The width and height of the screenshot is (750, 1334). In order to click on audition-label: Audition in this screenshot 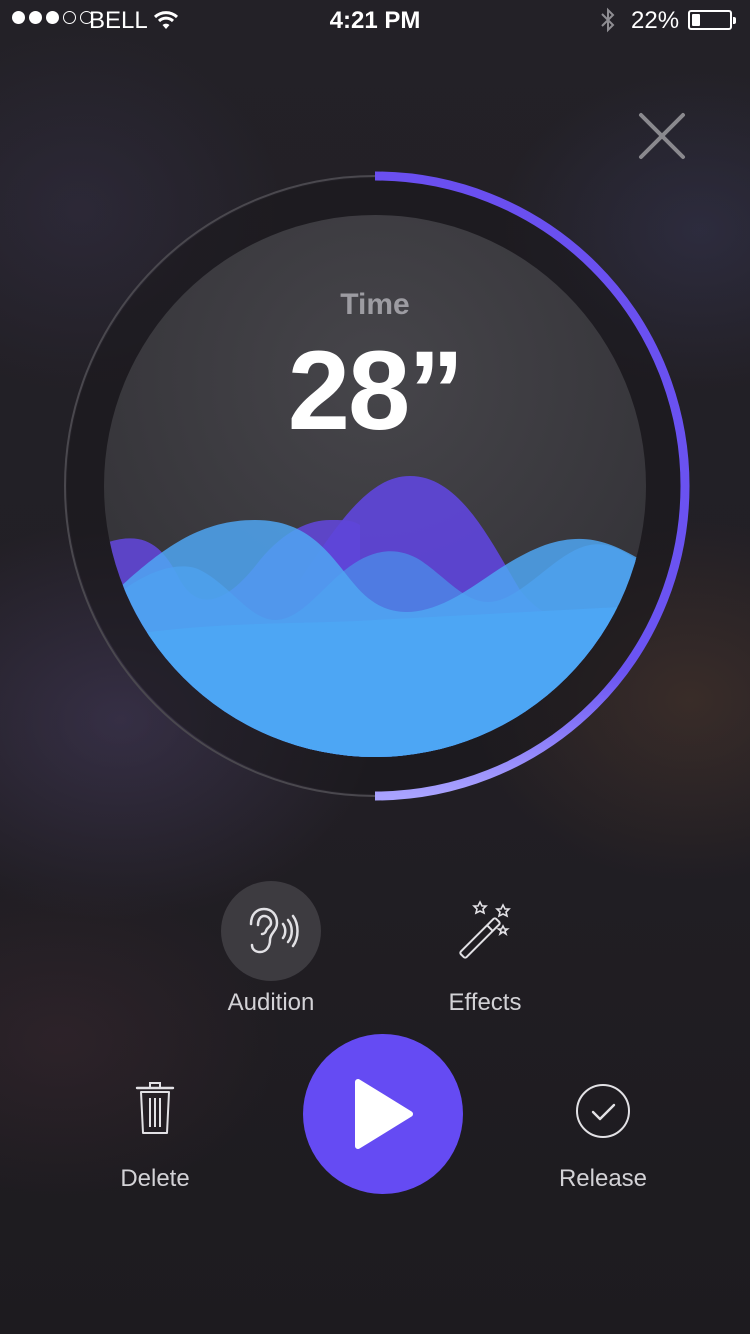, I will do `click(271, 1002)`.